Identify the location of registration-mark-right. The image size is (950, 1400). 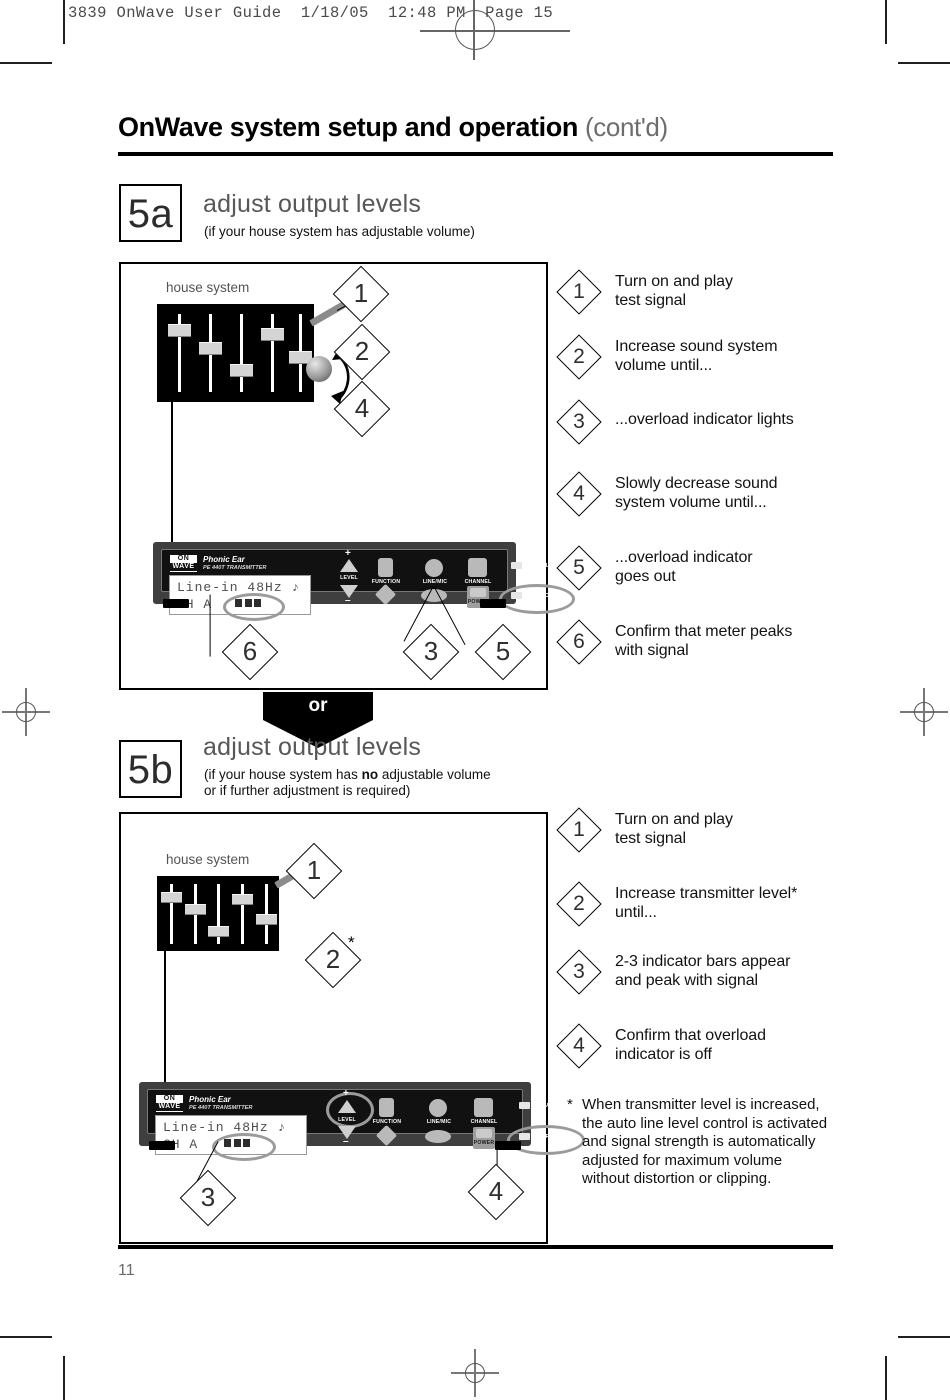
(924, 712).